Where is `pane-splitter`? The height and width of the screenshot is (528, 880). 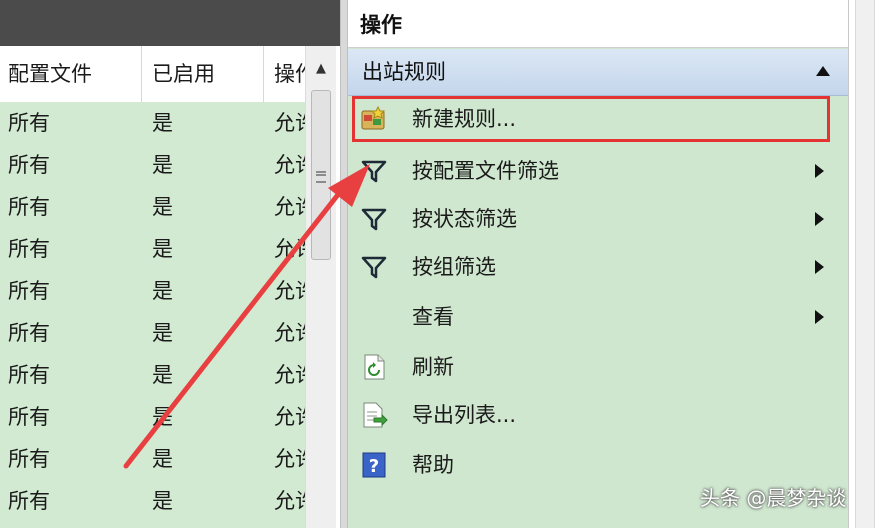
pane-splitter is located at coordinates (344, 264).